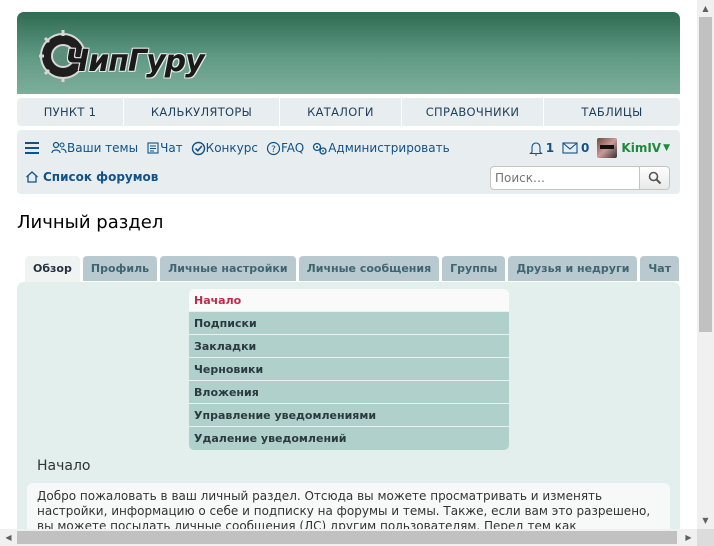  Describe the element at coordinates (705, 8) in the screenshot. I see `scroll-up-arrow-icon: ▲` at that location.